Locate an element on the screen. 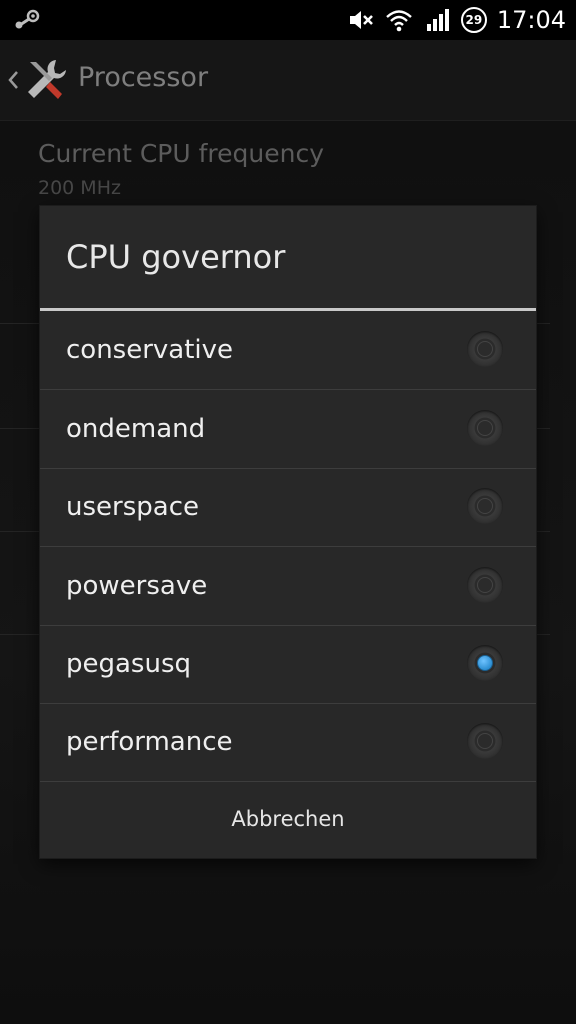  status-clock: 17:04 is located at coordinates (531, 20).